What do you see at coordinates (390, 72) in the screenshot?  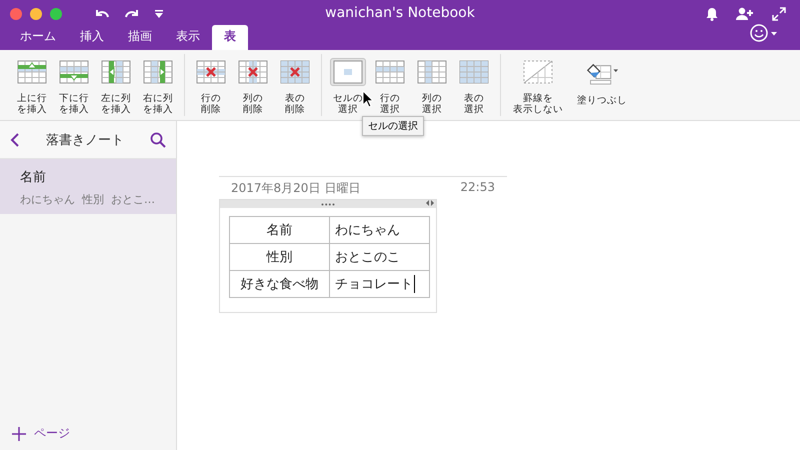 I see `select-row-icon` at bounding box center [390, 72].